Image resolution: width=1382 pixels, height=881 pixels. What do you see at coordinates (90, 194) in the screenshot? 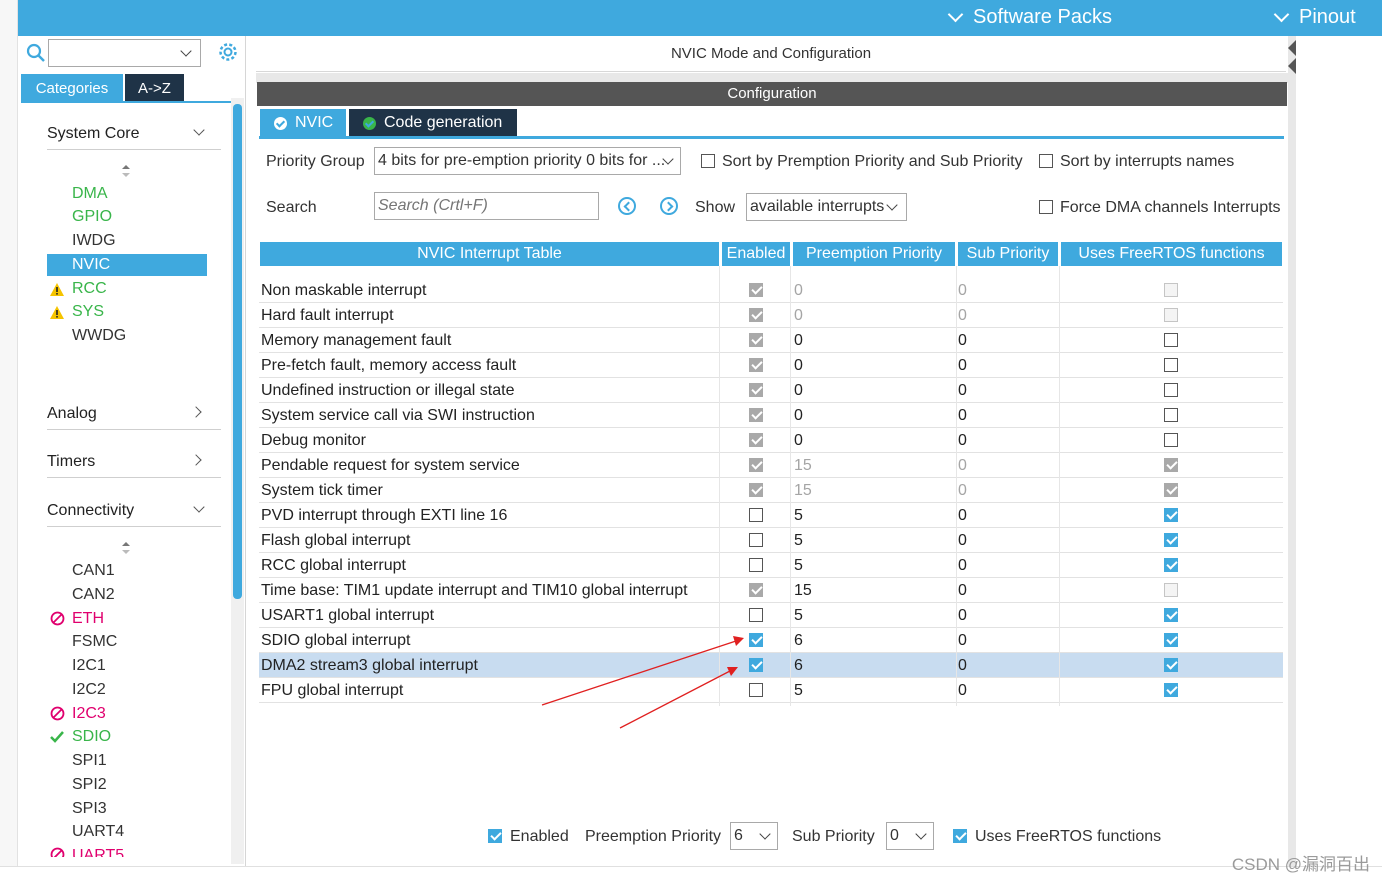
I see `sidebar-item-dma: DMA` at bounding box center [90, 194].